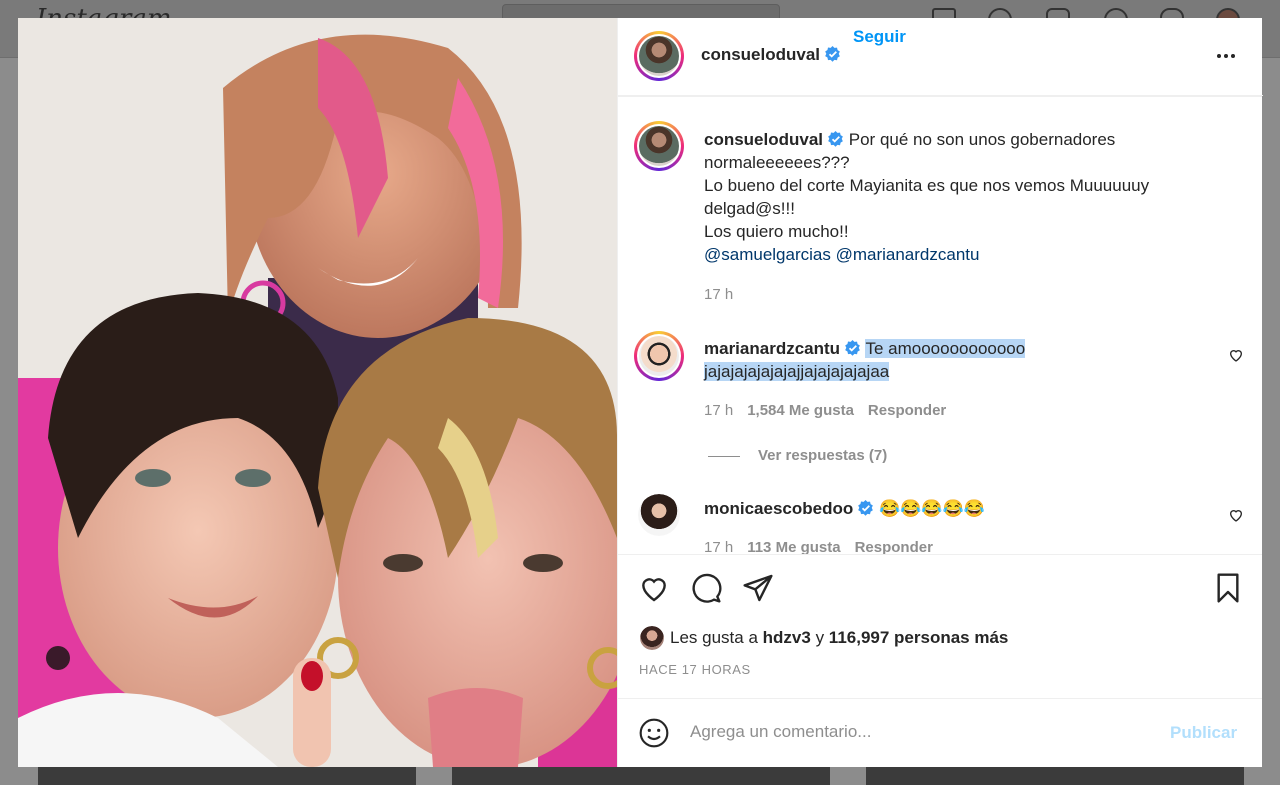 The height and width of the screenshot is (785, 1280). What do you see at coordinates (822, 455) in the screenshot?
I see `view-replies-label: Ver respuestas (7)` at bounding box center [822, 455].